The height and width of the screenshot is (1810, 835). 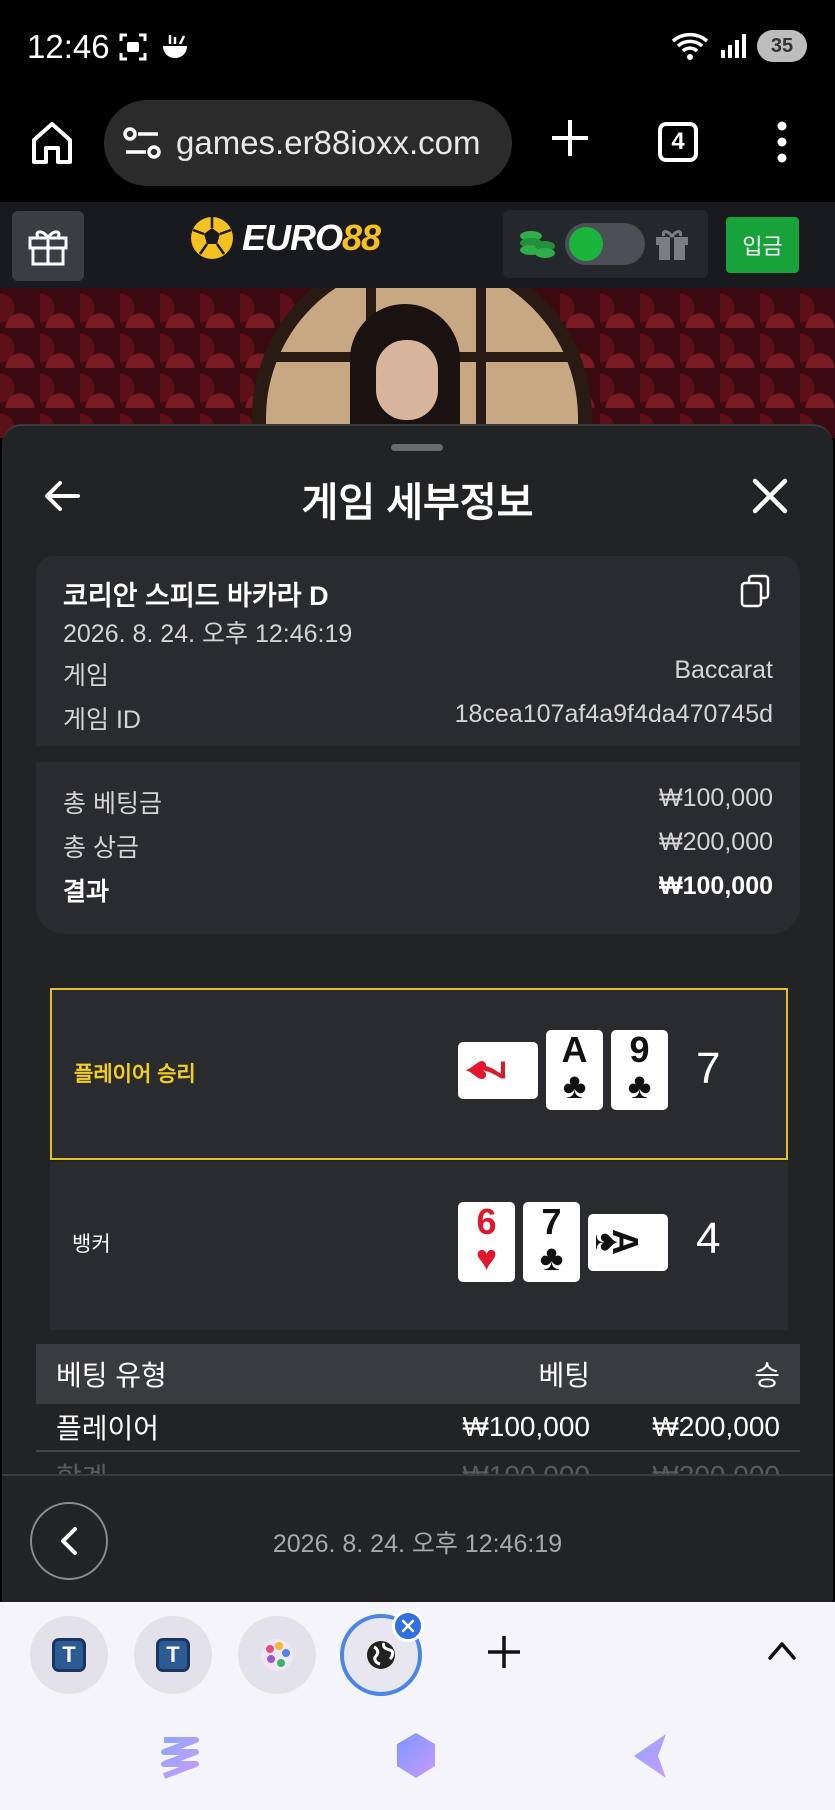 What do you see at coordinates (86, 676) in the screenshot?
I see `game-type-label: 게임` at bounding box center [86, 676].